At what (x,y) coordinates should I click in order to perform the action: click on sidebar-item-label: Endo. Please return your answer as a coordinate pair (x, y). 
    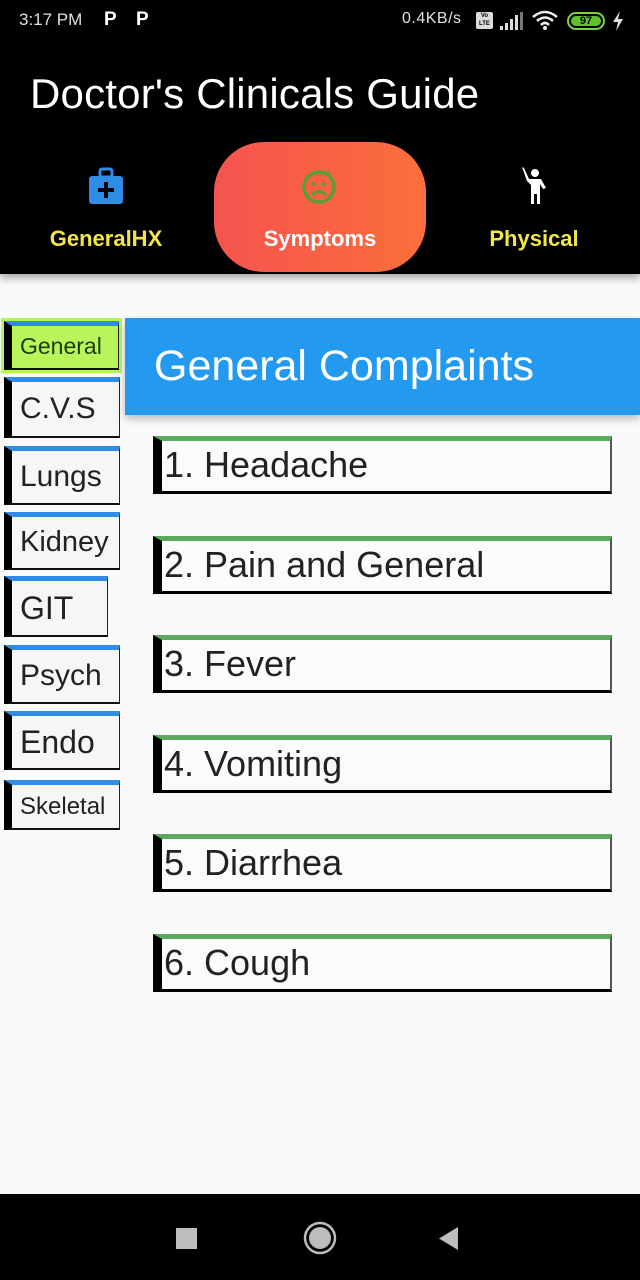
    Looking at the image, I should click on (57, 742).